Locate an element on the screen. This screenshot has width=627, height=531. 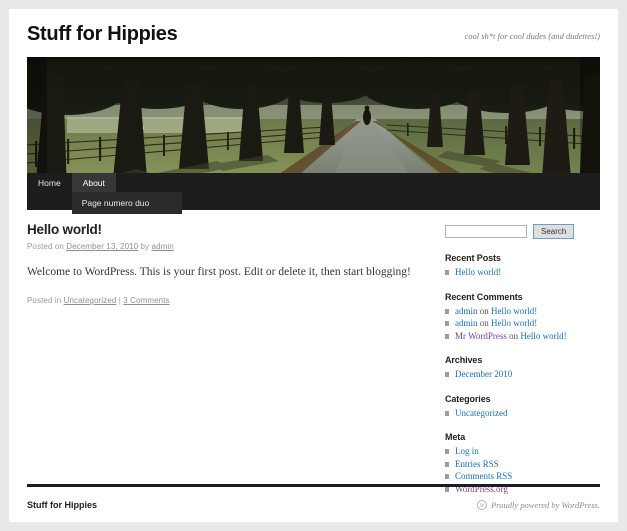
widget-title-categories: Categories is located at coordinates (468, 398).